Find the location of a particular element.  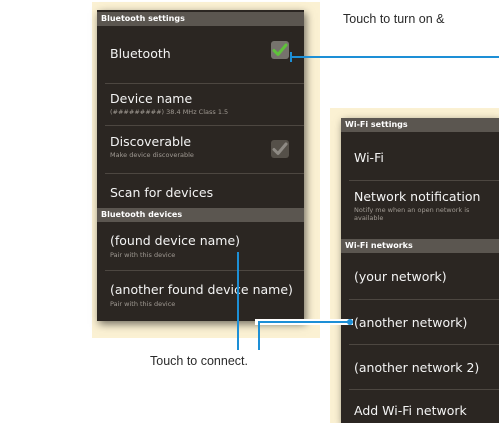

bluetooth-toggle-row: Bluetooth is located at coordinates (200, 54).